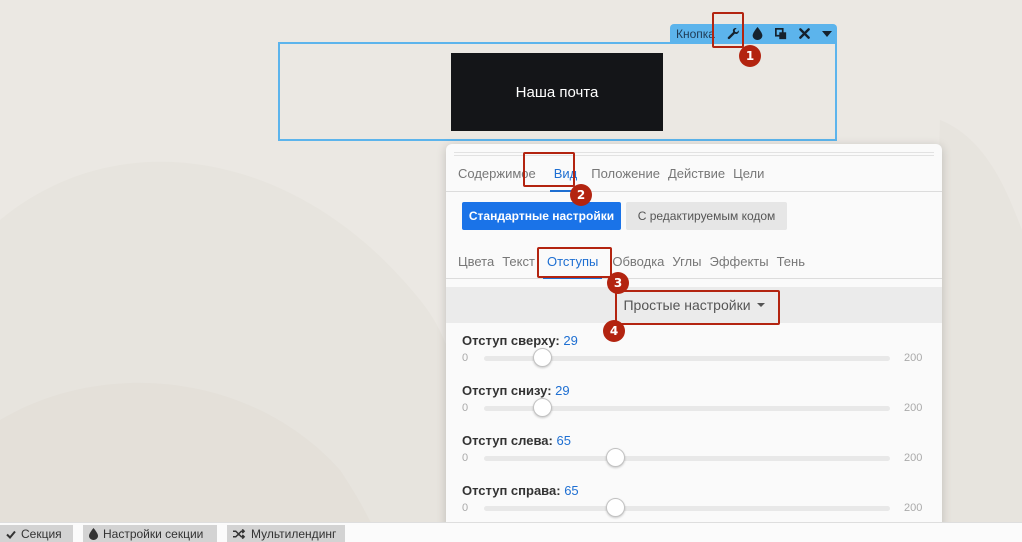  Describe the element at coordinates (697, 407) in the screenshot. I see `padding-bottom-slider: Отступ снизу: 29 0 200` at that location.